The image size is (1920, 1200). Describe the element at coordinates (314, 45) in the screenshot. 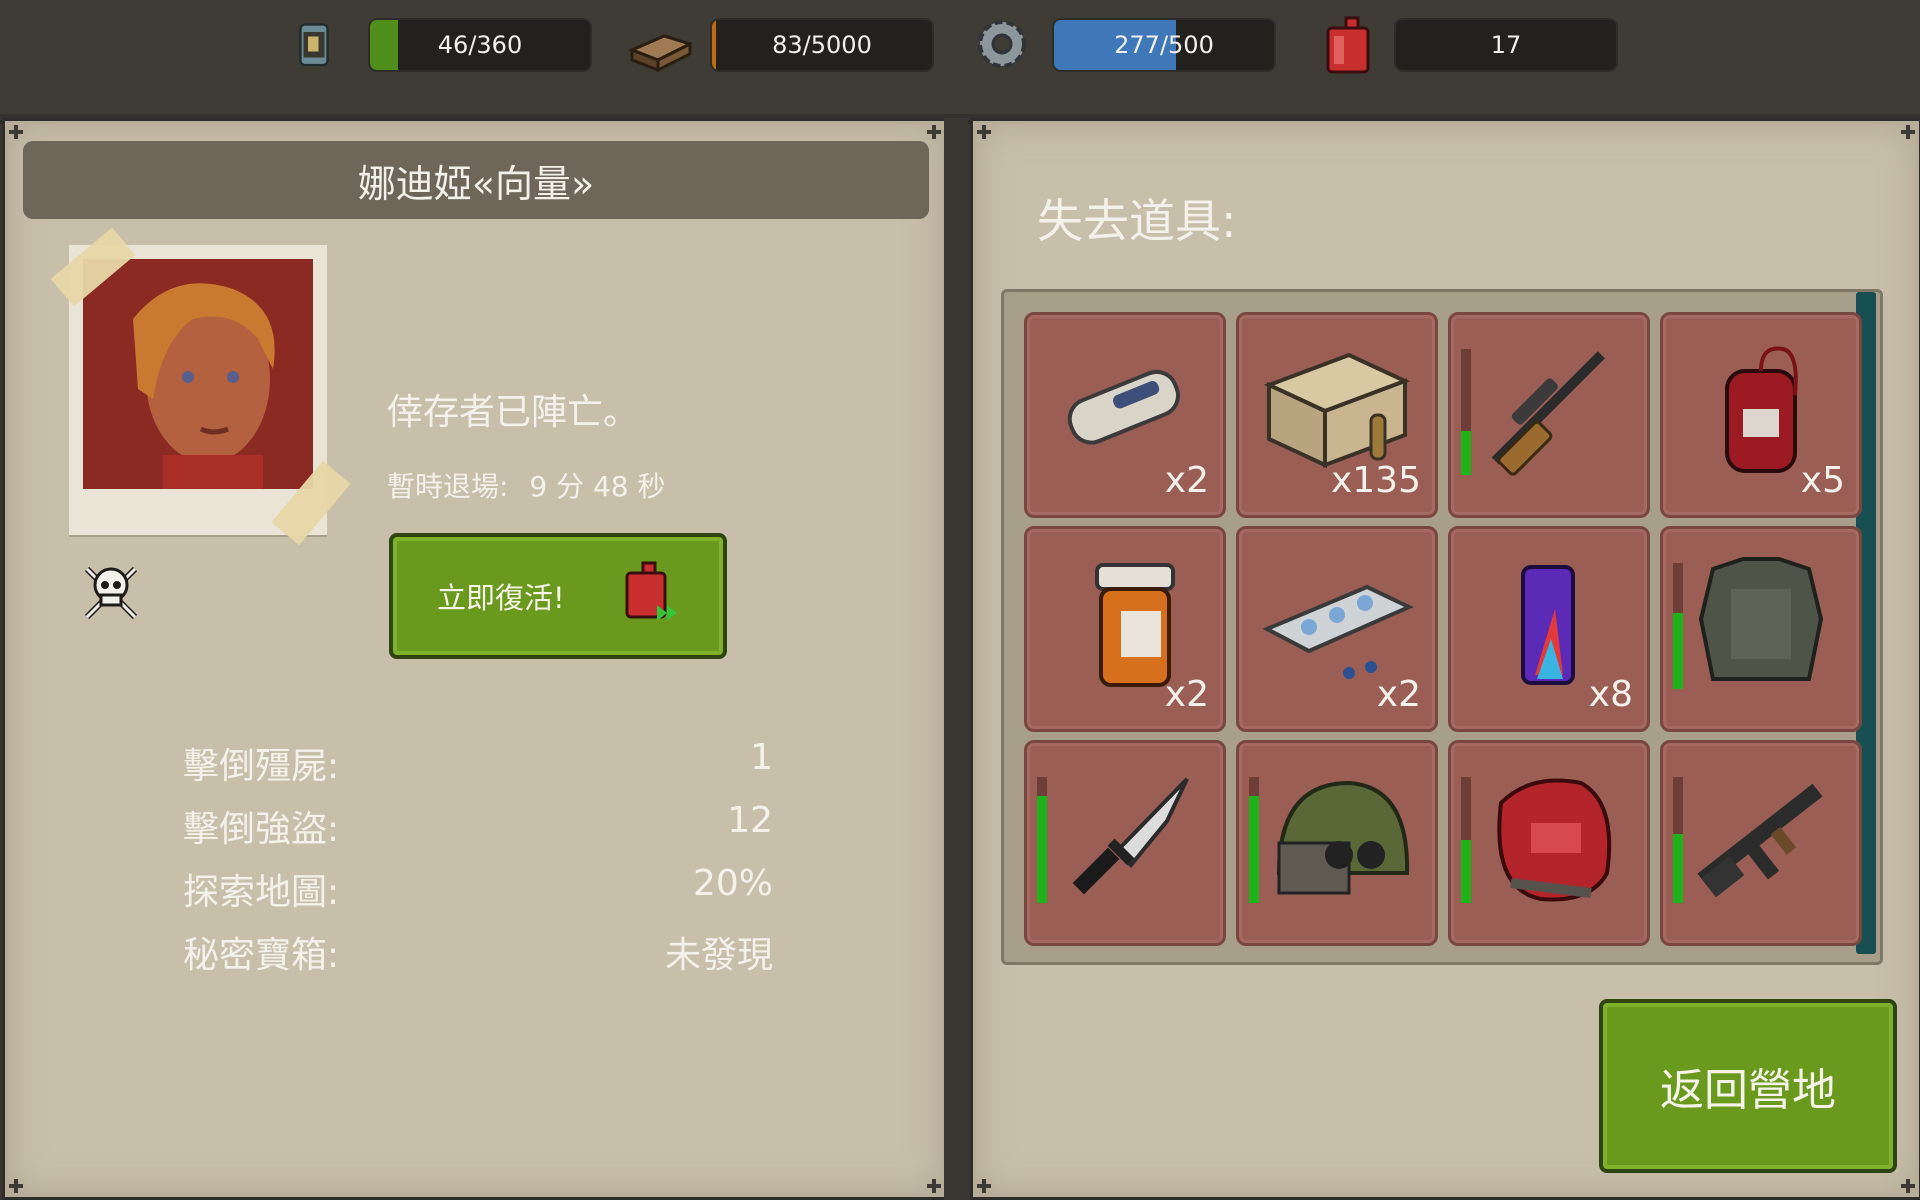

I see `food-can-icon` at that location.